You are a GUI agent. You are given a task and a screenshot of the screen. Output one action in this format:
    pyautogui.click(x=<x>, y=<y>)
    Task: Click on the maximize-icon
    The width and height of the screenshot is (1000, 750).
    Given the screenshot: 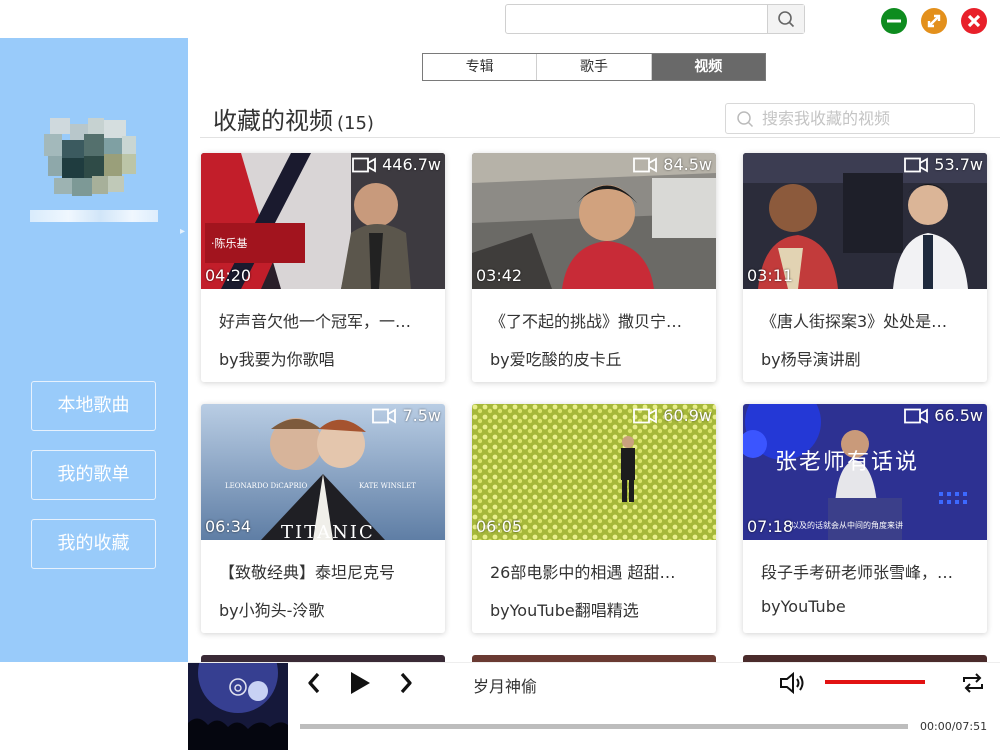 What is the action you would take?
    pyautogui.click(x=934, y=21)
    